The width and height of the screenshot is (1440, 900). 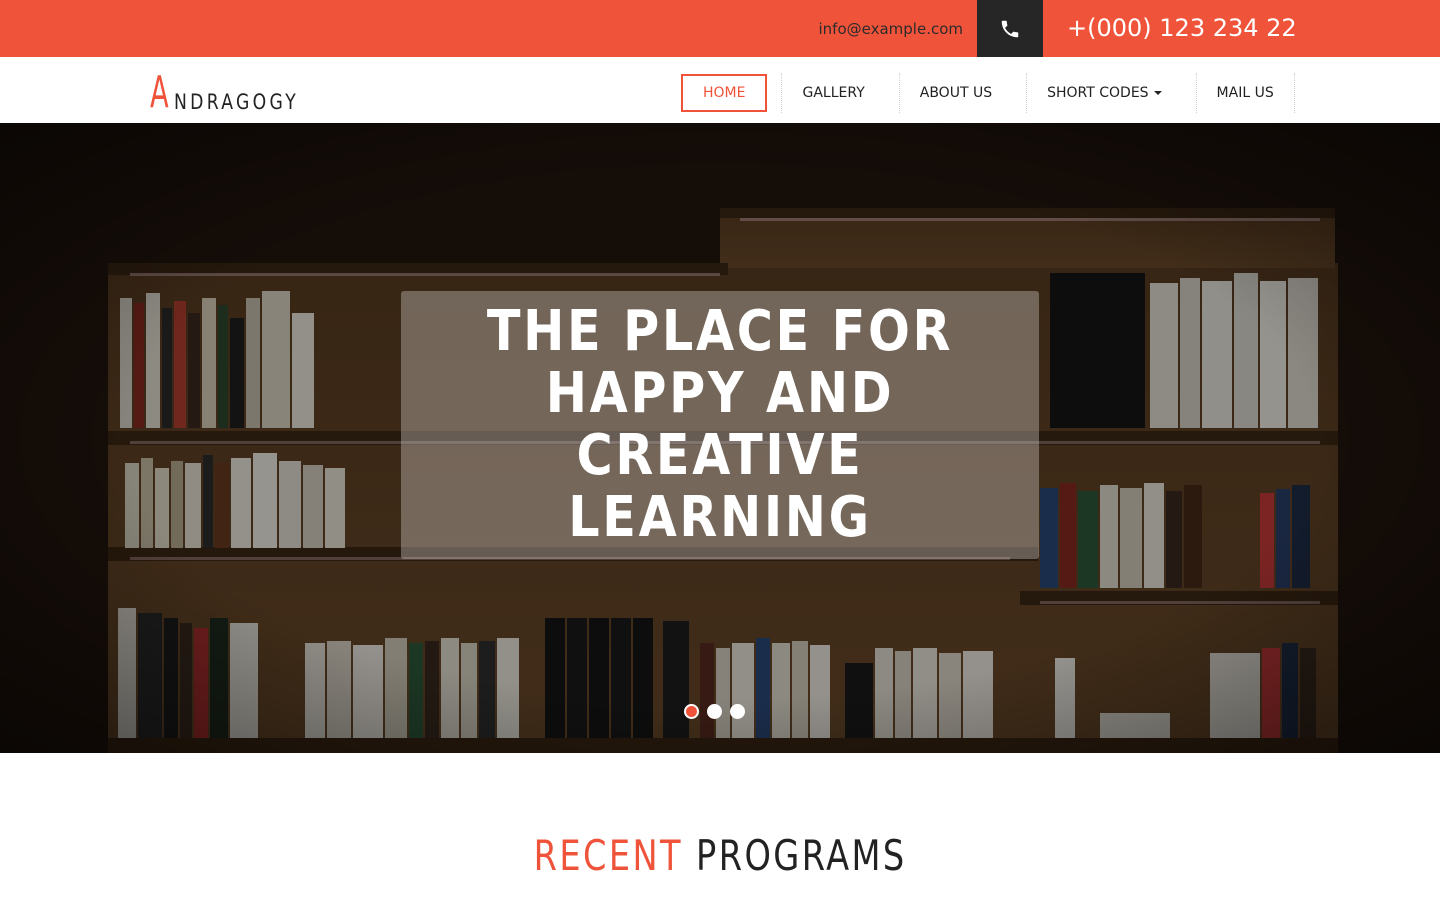 I want to click on section-title: RECENT PROGRAMS, so click(x=720, y=856).